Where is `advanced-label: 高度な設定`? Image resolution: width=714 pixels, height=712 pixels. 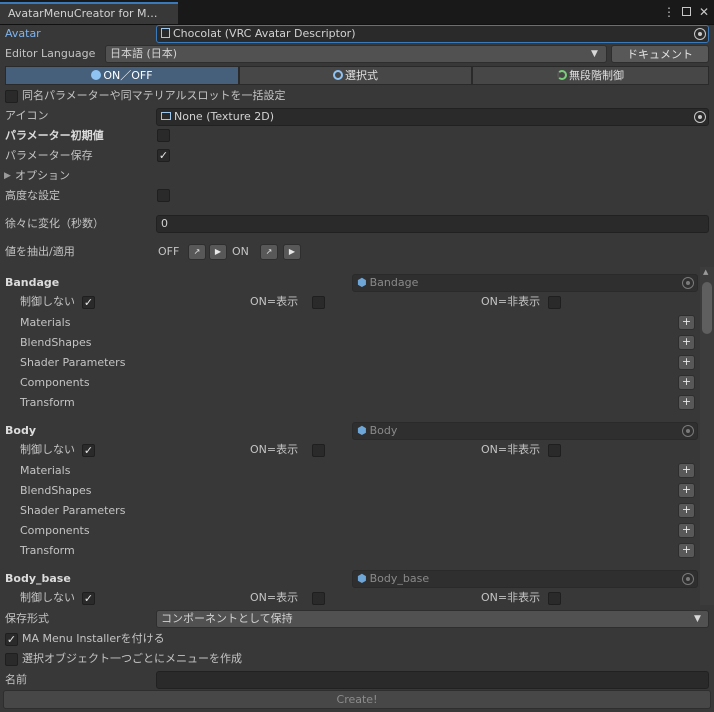 advanced-label: 高度な設定 is located at coordinates (32, 195).